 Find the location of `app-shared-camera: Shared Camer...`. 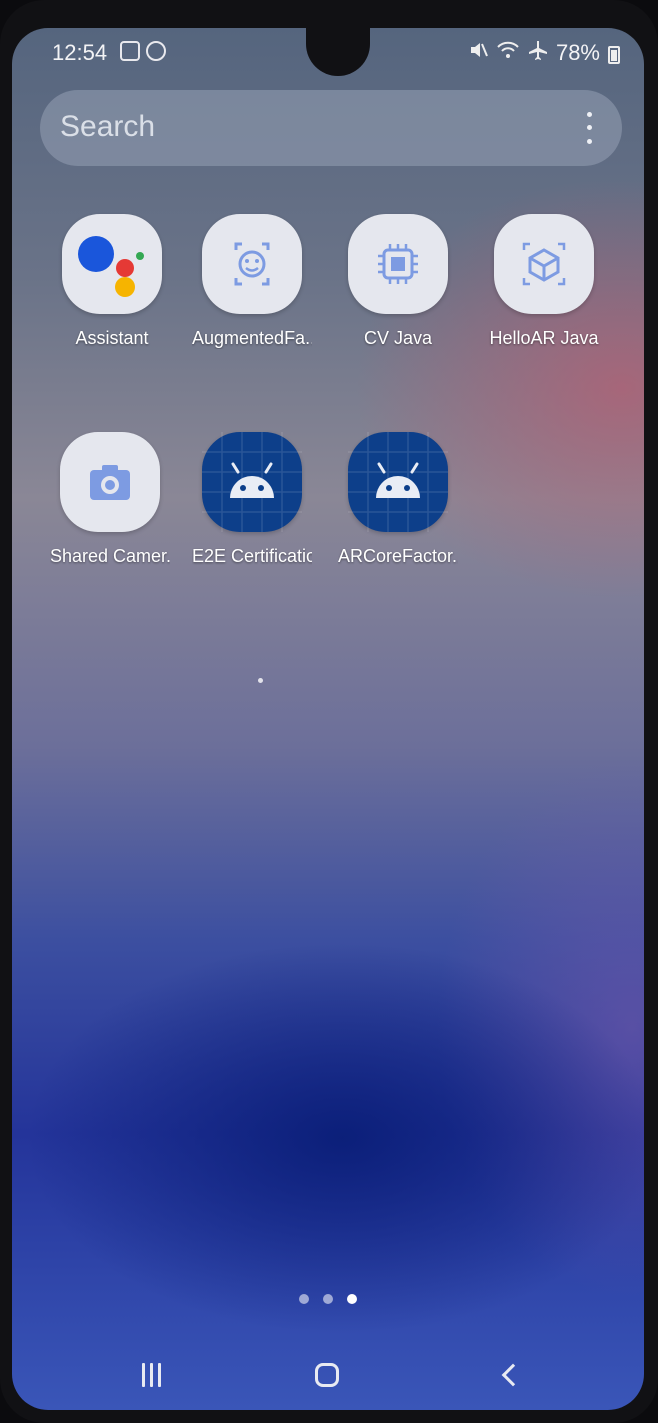

app-shared-camera: Shared Camer... is located at coordinates (110, 499).